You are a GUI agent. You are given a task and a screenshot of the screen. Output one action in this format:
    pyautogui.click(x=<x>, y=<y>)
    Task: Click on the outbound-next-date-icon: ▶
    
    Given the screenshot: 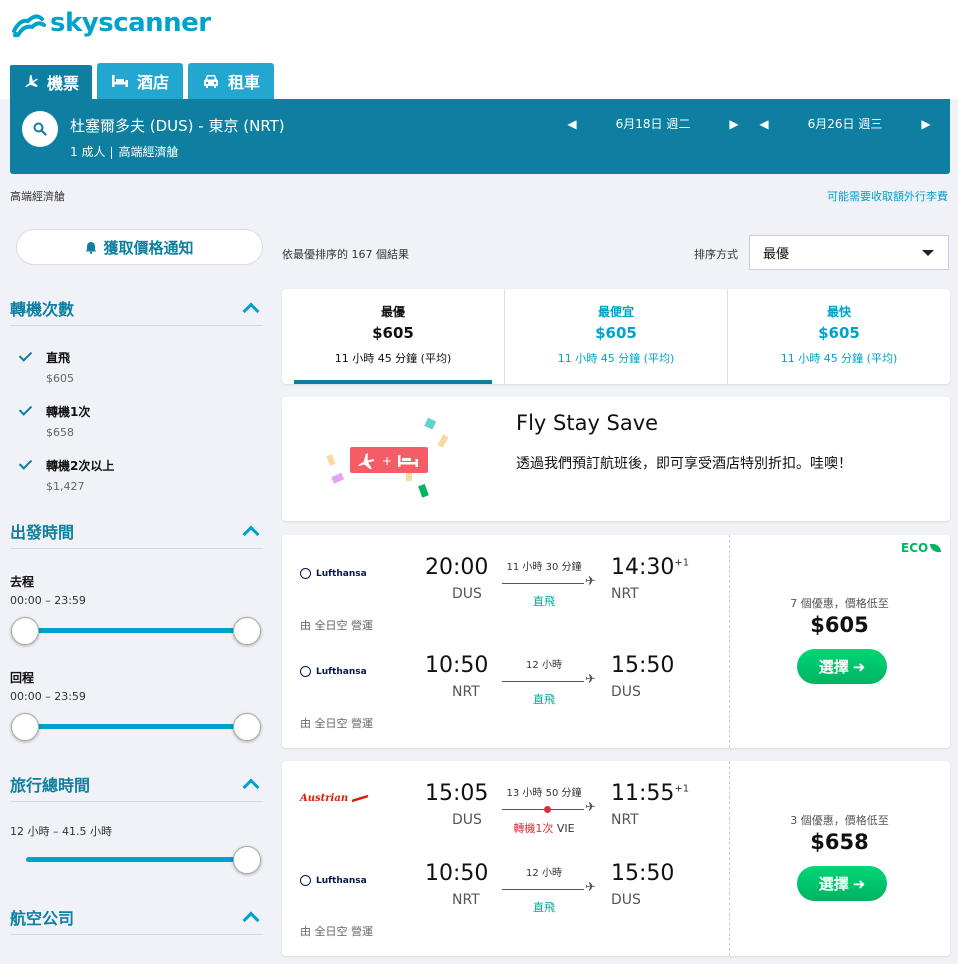 What is the action you would take?
    pyautogui.click(x=734, y=124)
    